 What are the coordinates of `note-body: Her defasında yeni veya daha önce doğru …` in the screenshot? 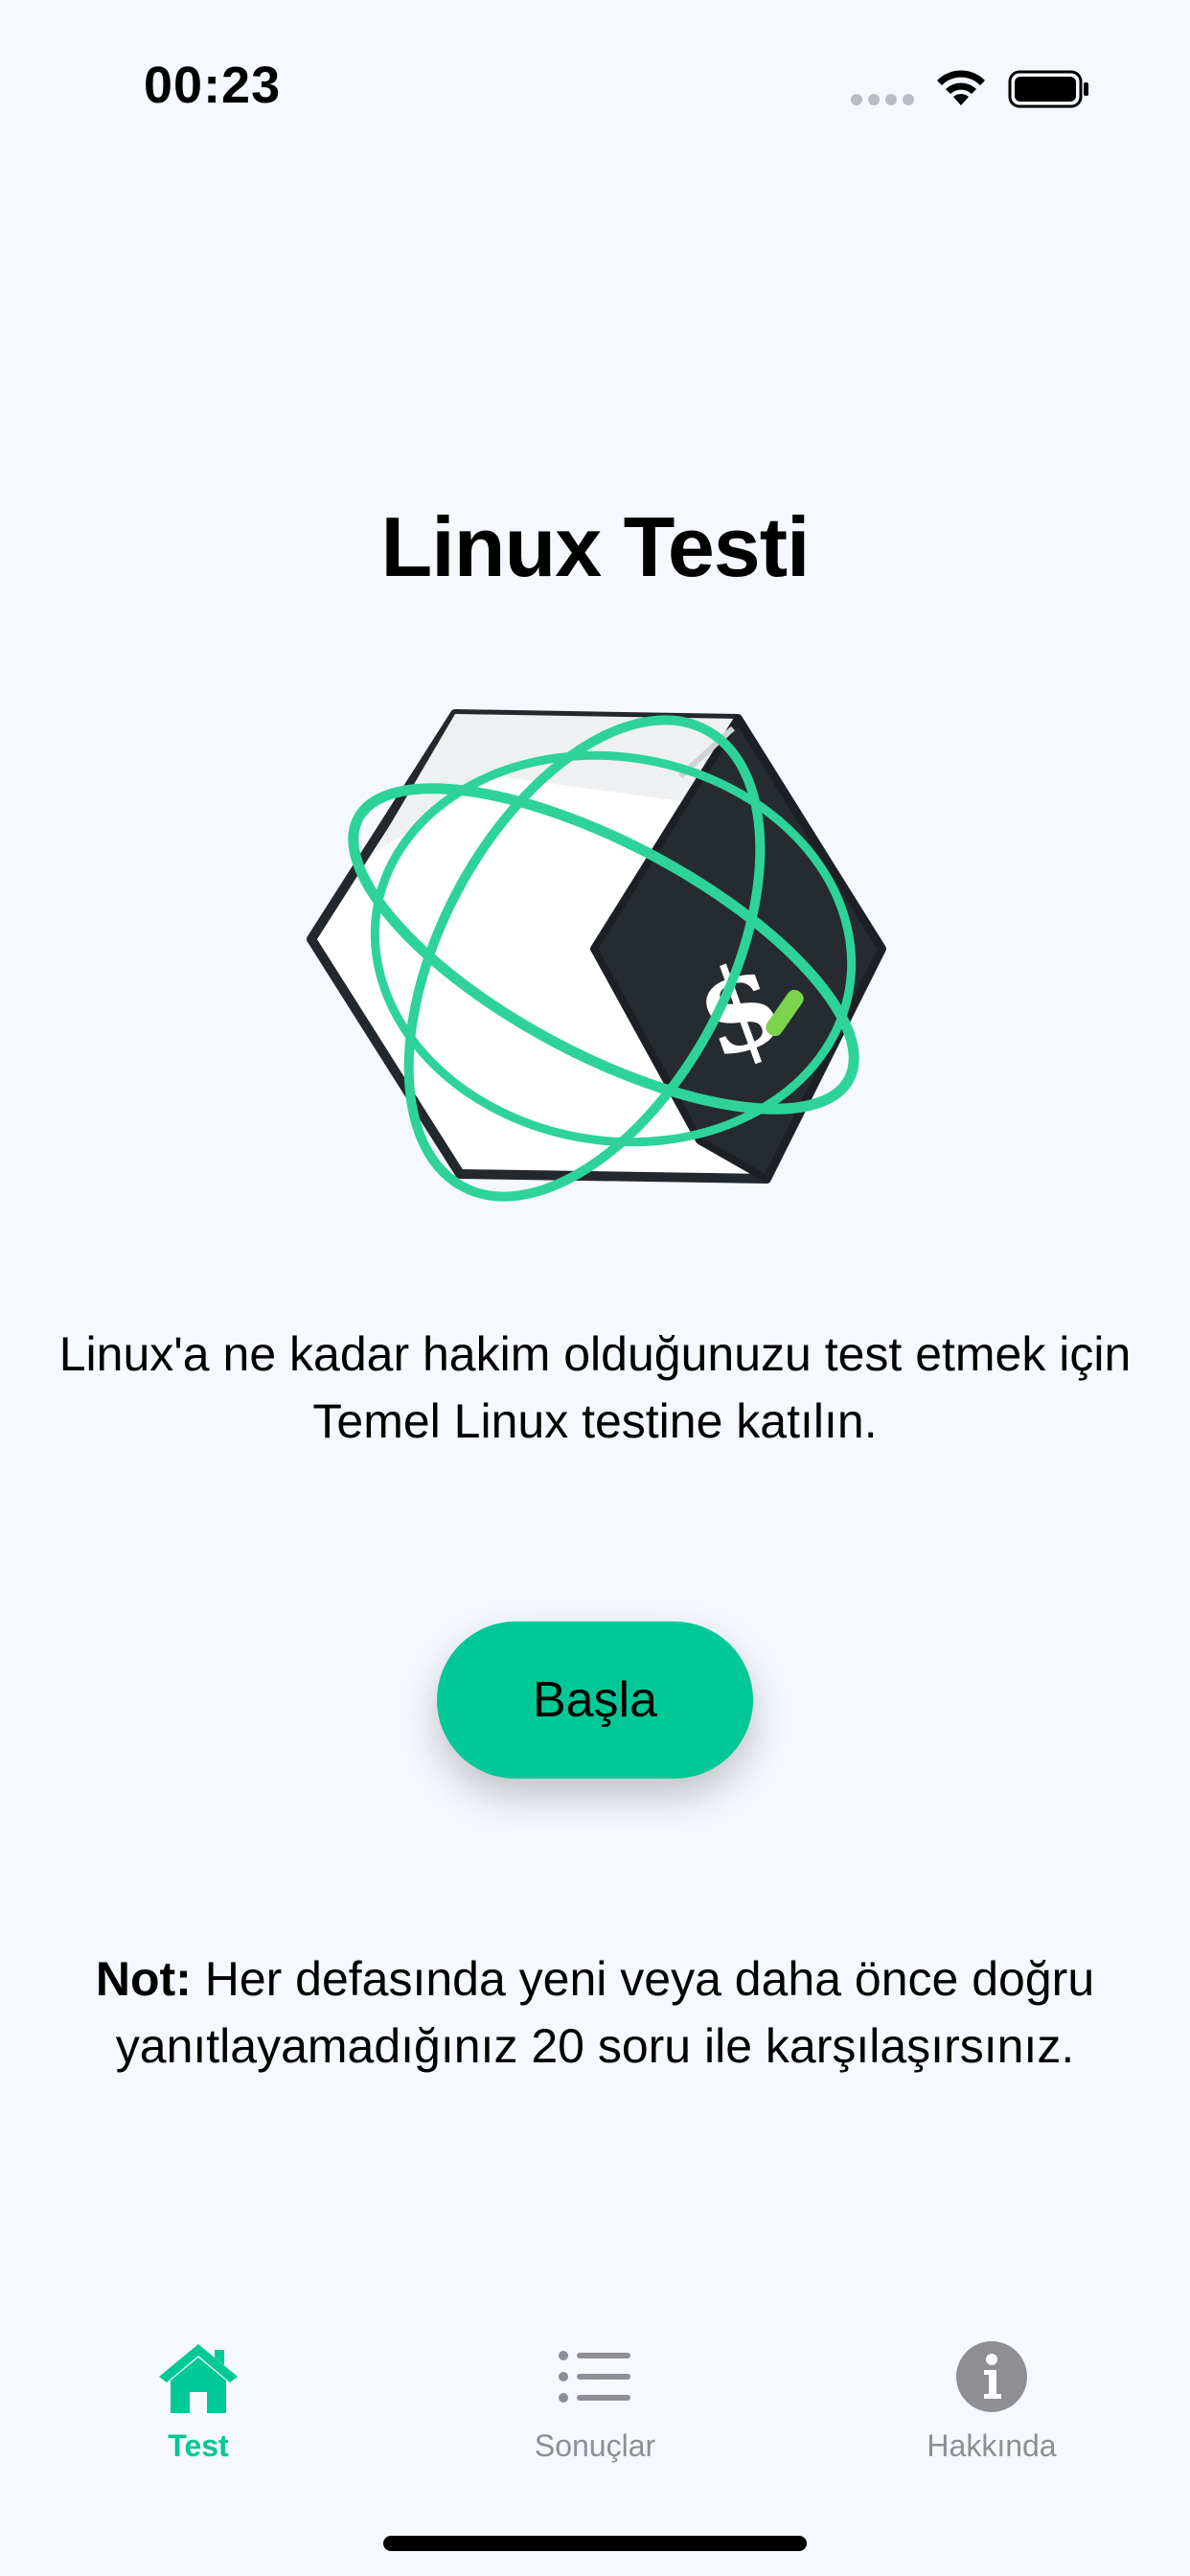 It's located at (605, 2012).